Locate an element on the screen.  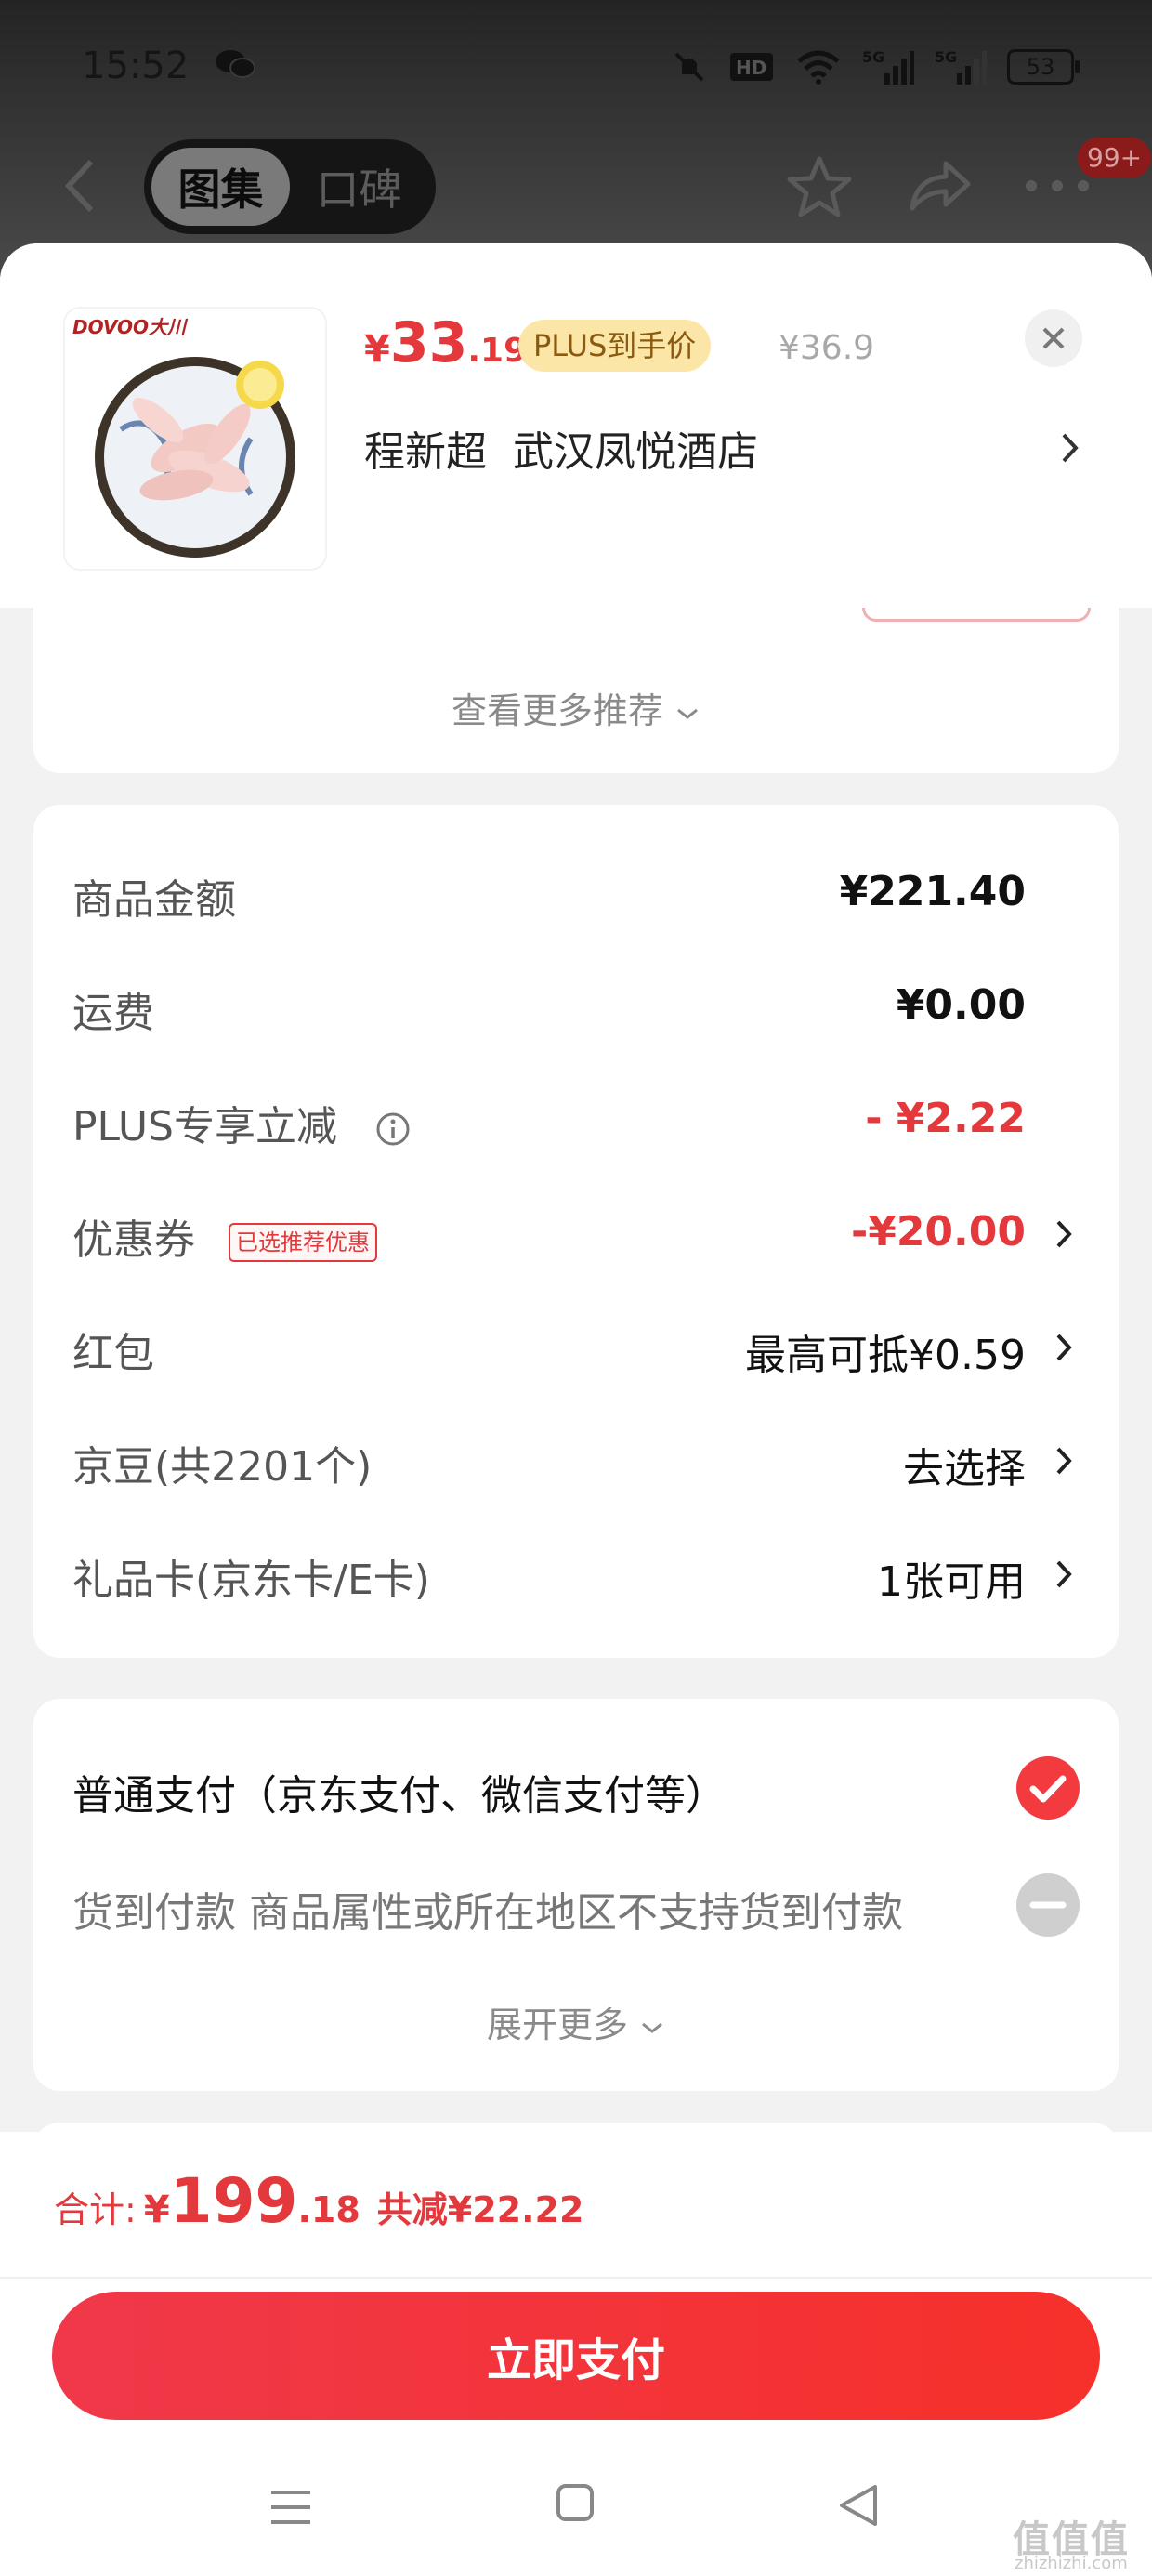
recommendation-button-partial is located at coordinates (976, 615).